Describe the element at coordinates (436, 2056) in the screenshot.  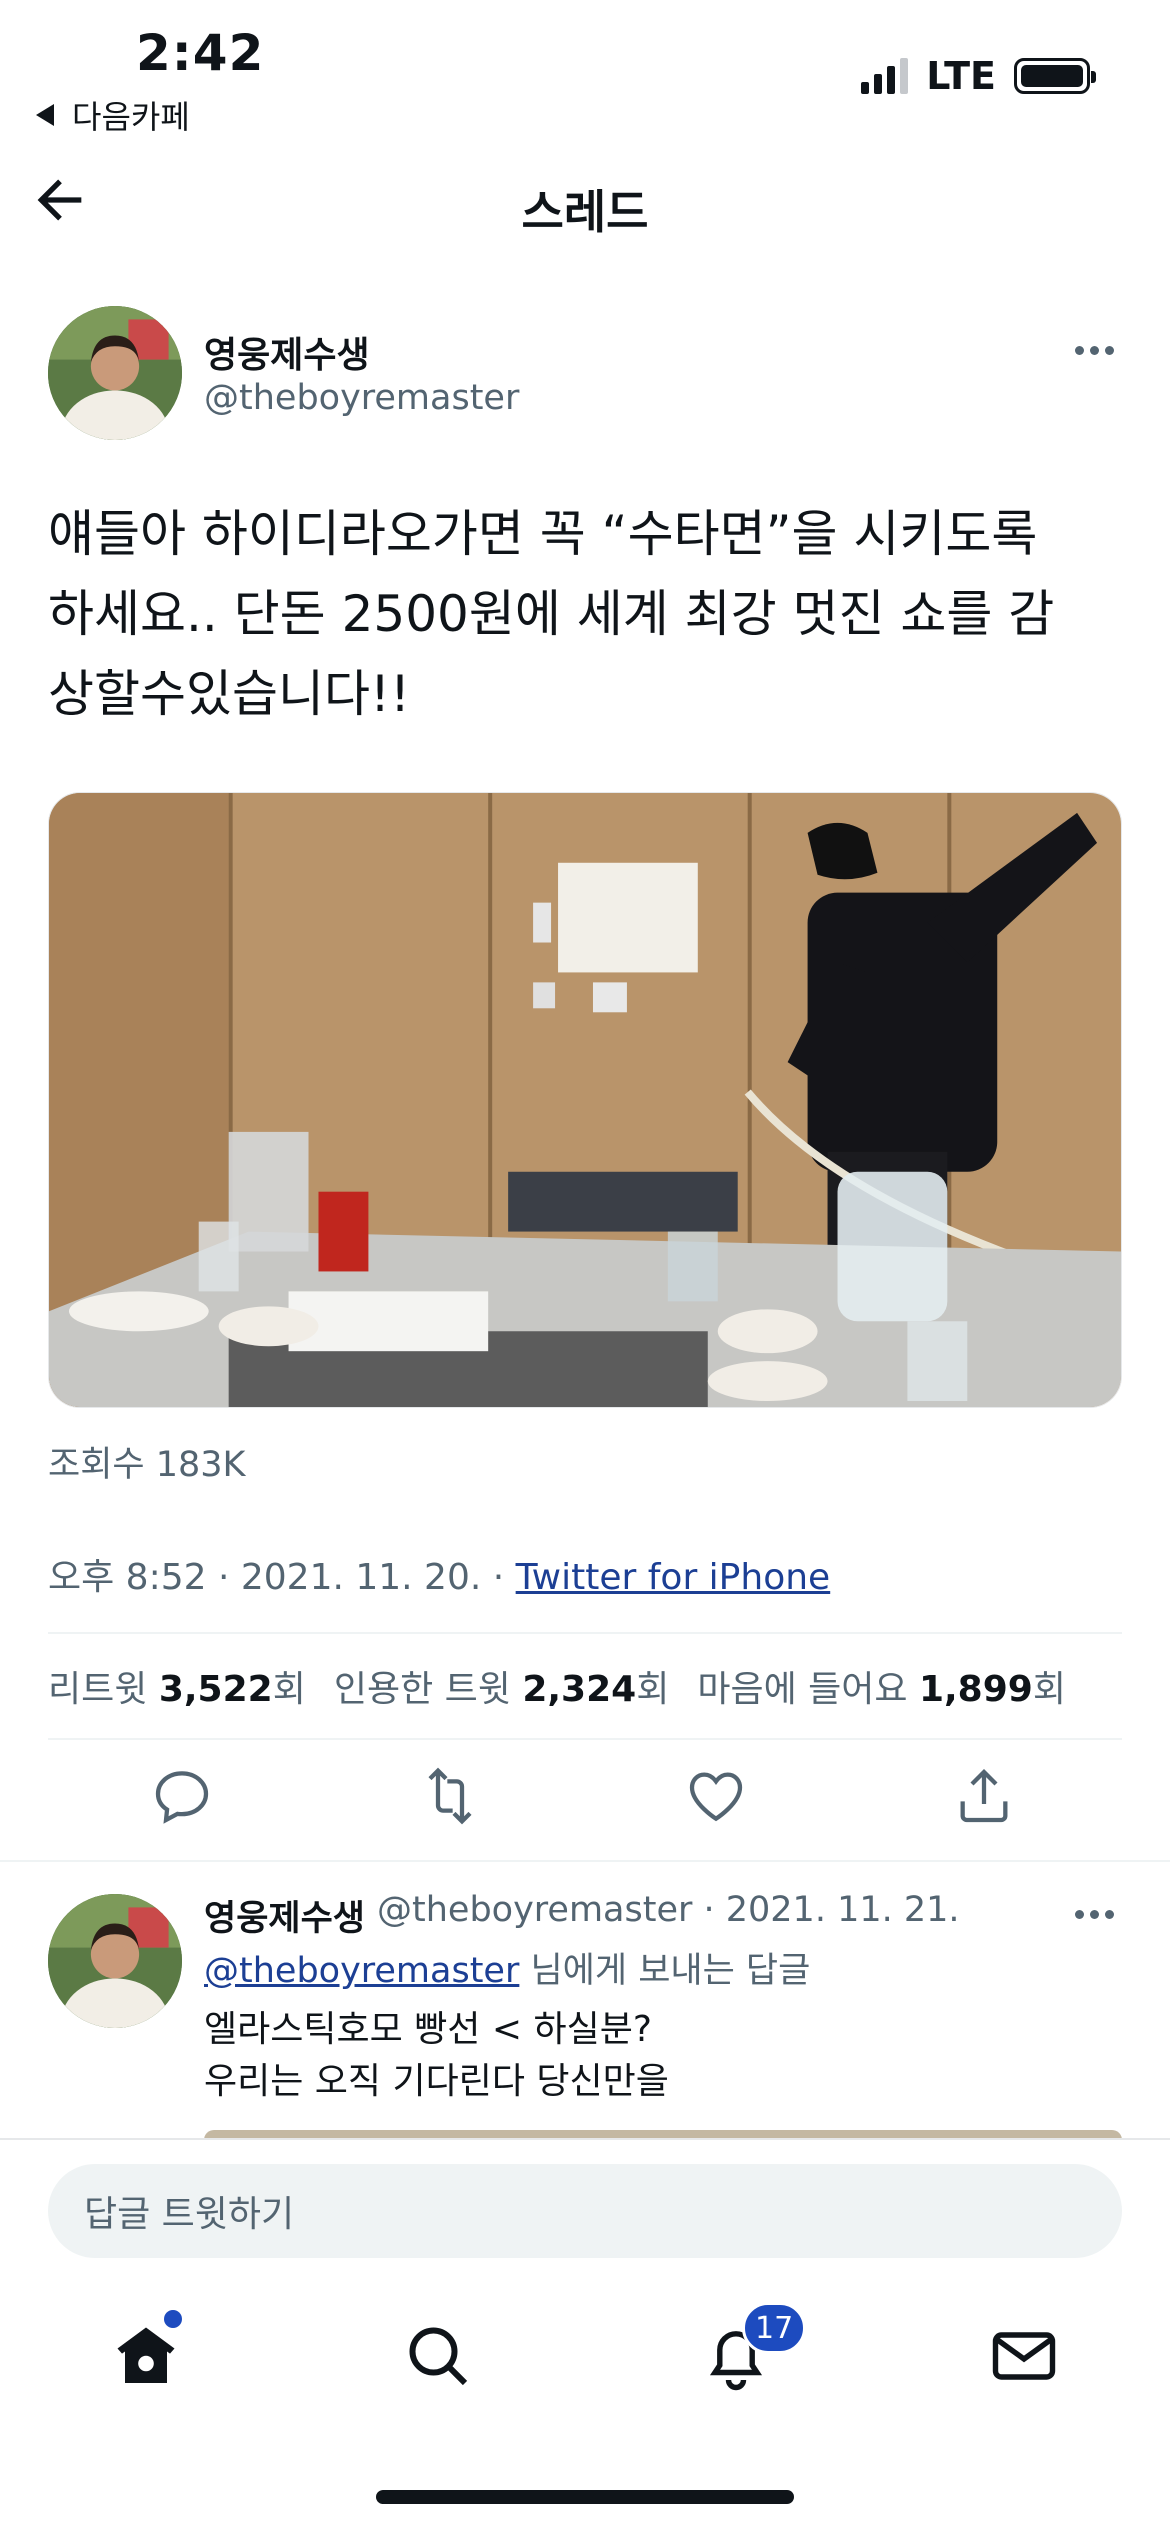
I see `reply-text: 엘라스틱호모 빵선 < 하실분? 우리는 오직 기다린다 당신만을` at that location.